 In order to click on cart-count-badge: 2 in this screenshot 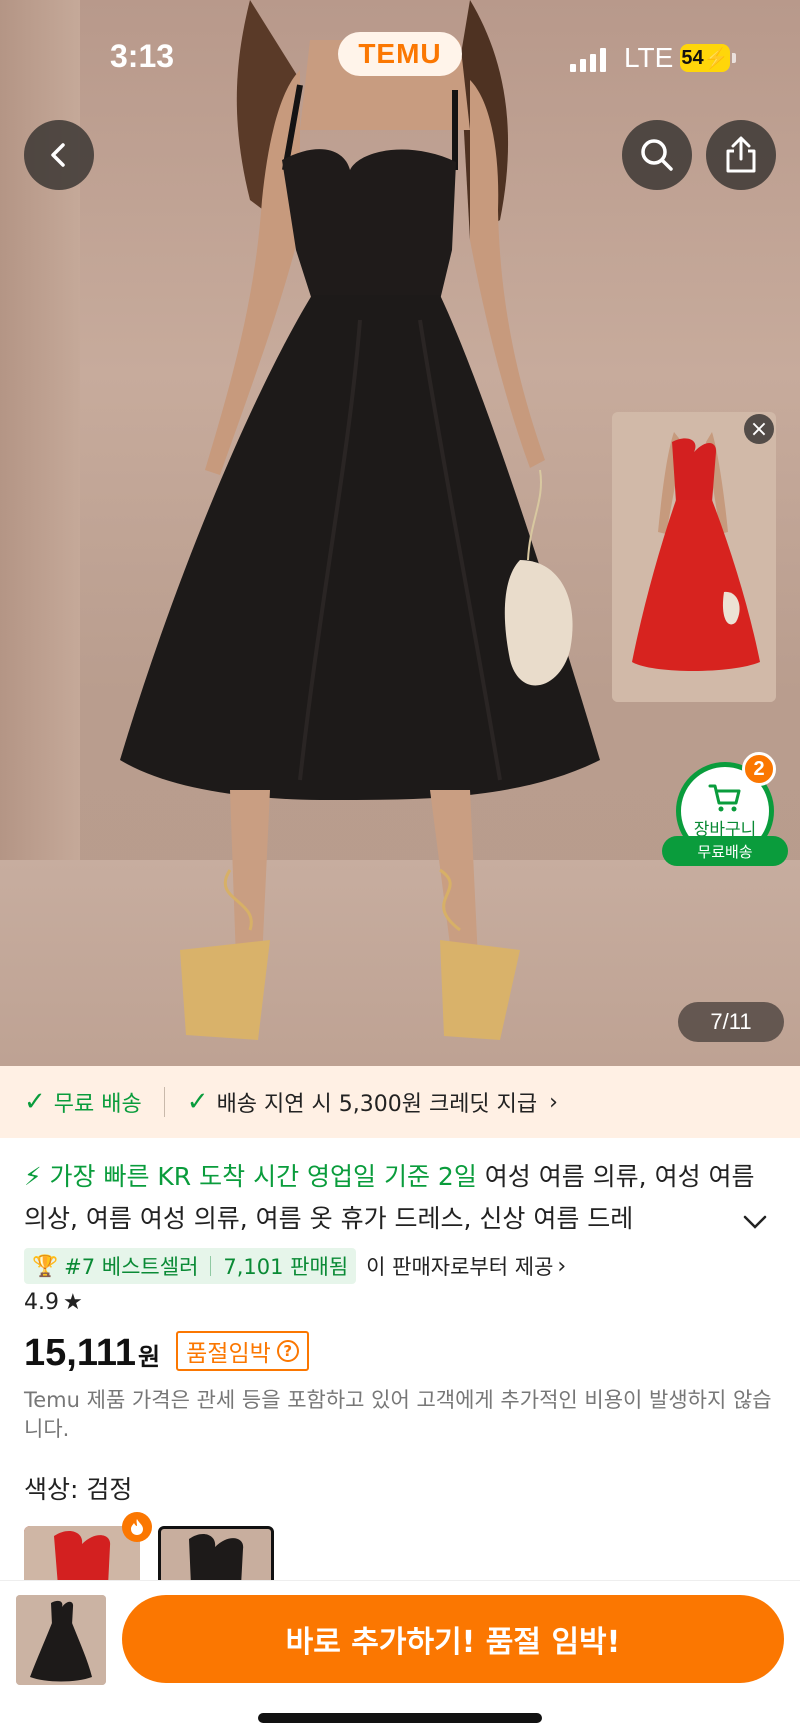, I will do `click(759, 769)`.